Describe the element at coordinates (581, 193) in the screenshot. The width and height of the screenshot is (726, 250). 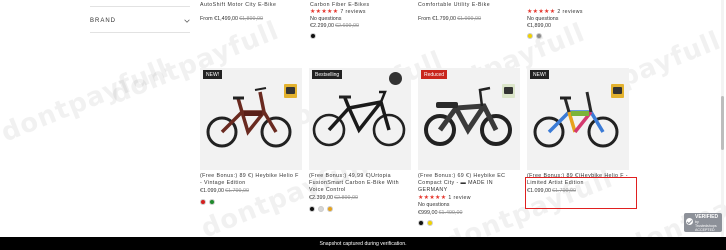
I see `highlight-box` at that location.